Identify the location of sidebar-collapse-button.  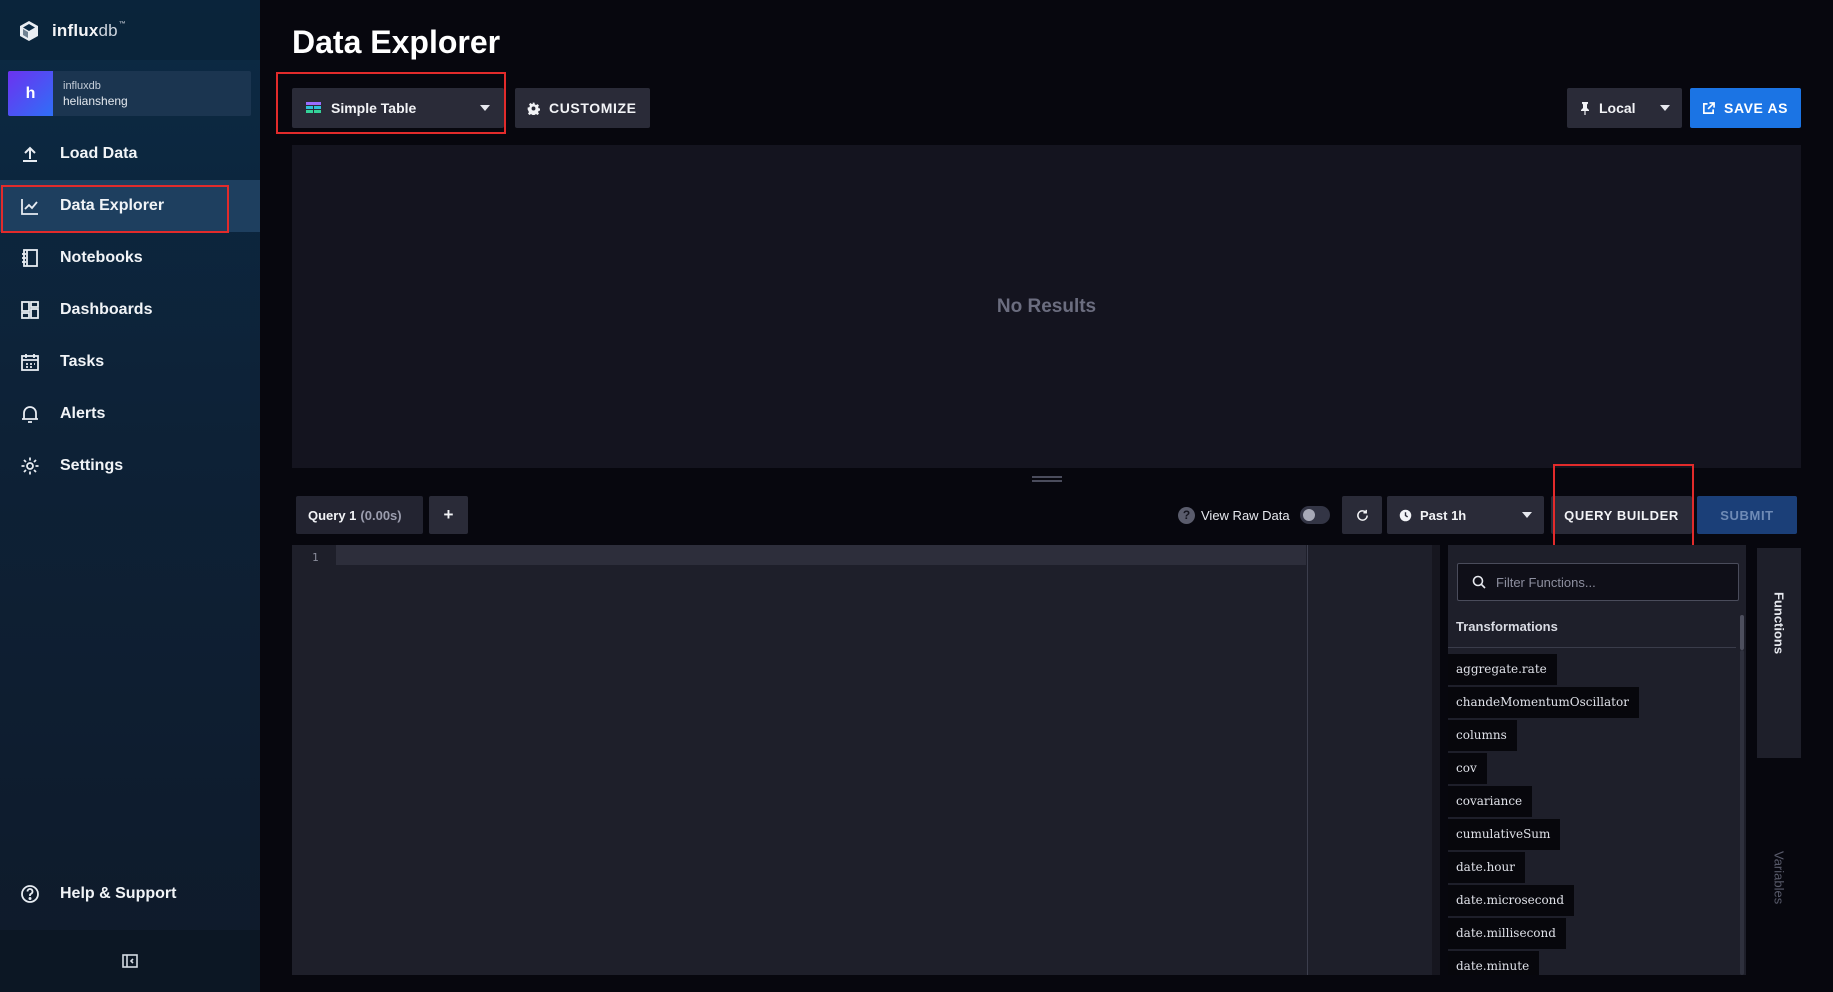
(130, 961).